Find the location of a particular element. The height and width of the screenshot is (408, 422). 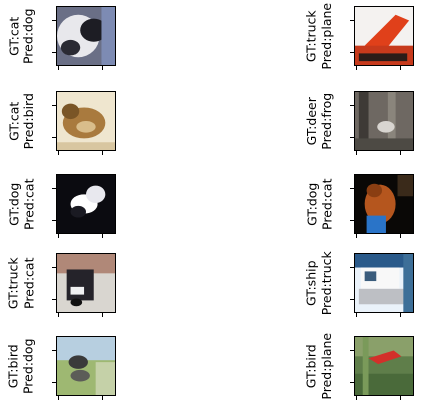

panel-label: GT:bird Pred:dog is located at coordinates (28, 366).